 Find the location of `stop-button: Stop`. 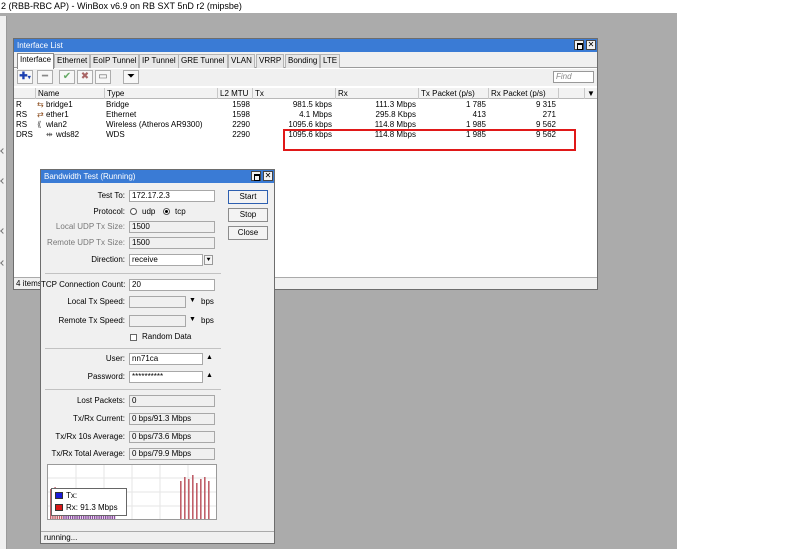

stop-button: Stop is located at coordinates (248, 215).